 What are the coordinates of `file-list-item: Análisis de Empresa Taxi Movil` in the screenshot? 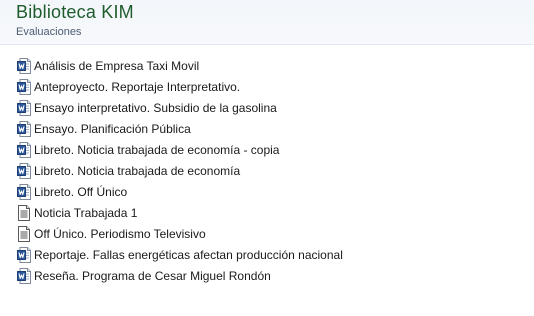 It's located at (180, 65).